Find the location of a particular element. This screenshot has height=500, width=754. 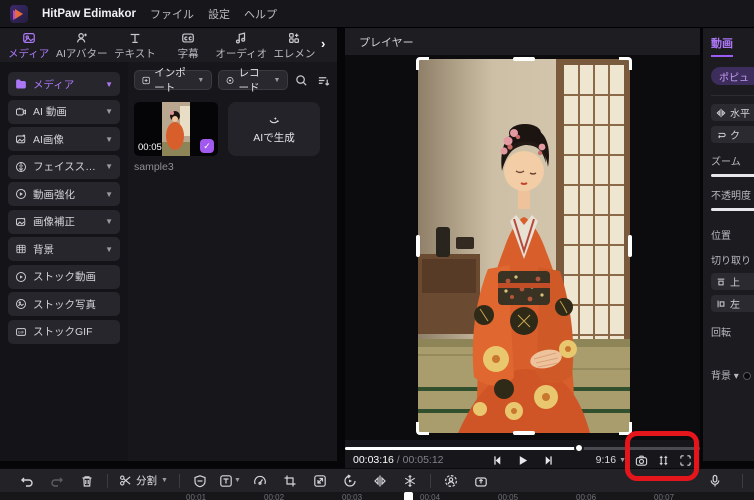

loop-button: ク is located at coordinates (732, 134).